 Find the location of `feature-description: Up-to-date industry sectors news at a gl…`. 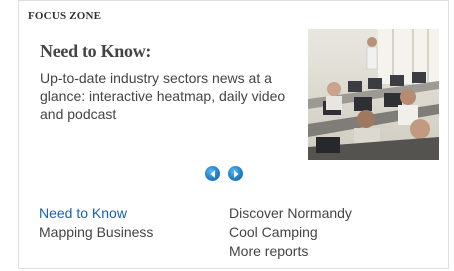

feature-description: Up-to-date industry sectors news at a gl… is located at coordinates (163, 96).